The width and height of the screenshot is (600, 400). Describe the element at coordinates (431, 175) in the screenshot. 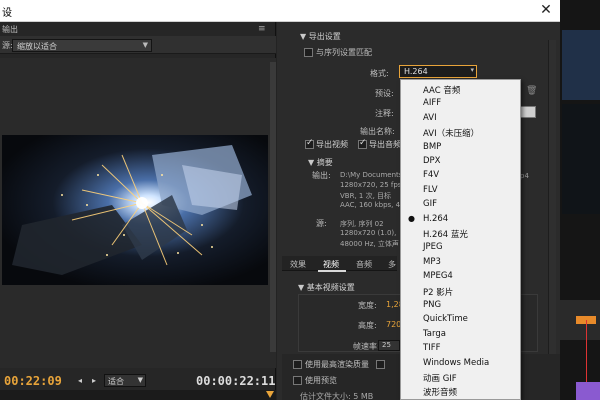

I see `format-option: F4V` at that location.